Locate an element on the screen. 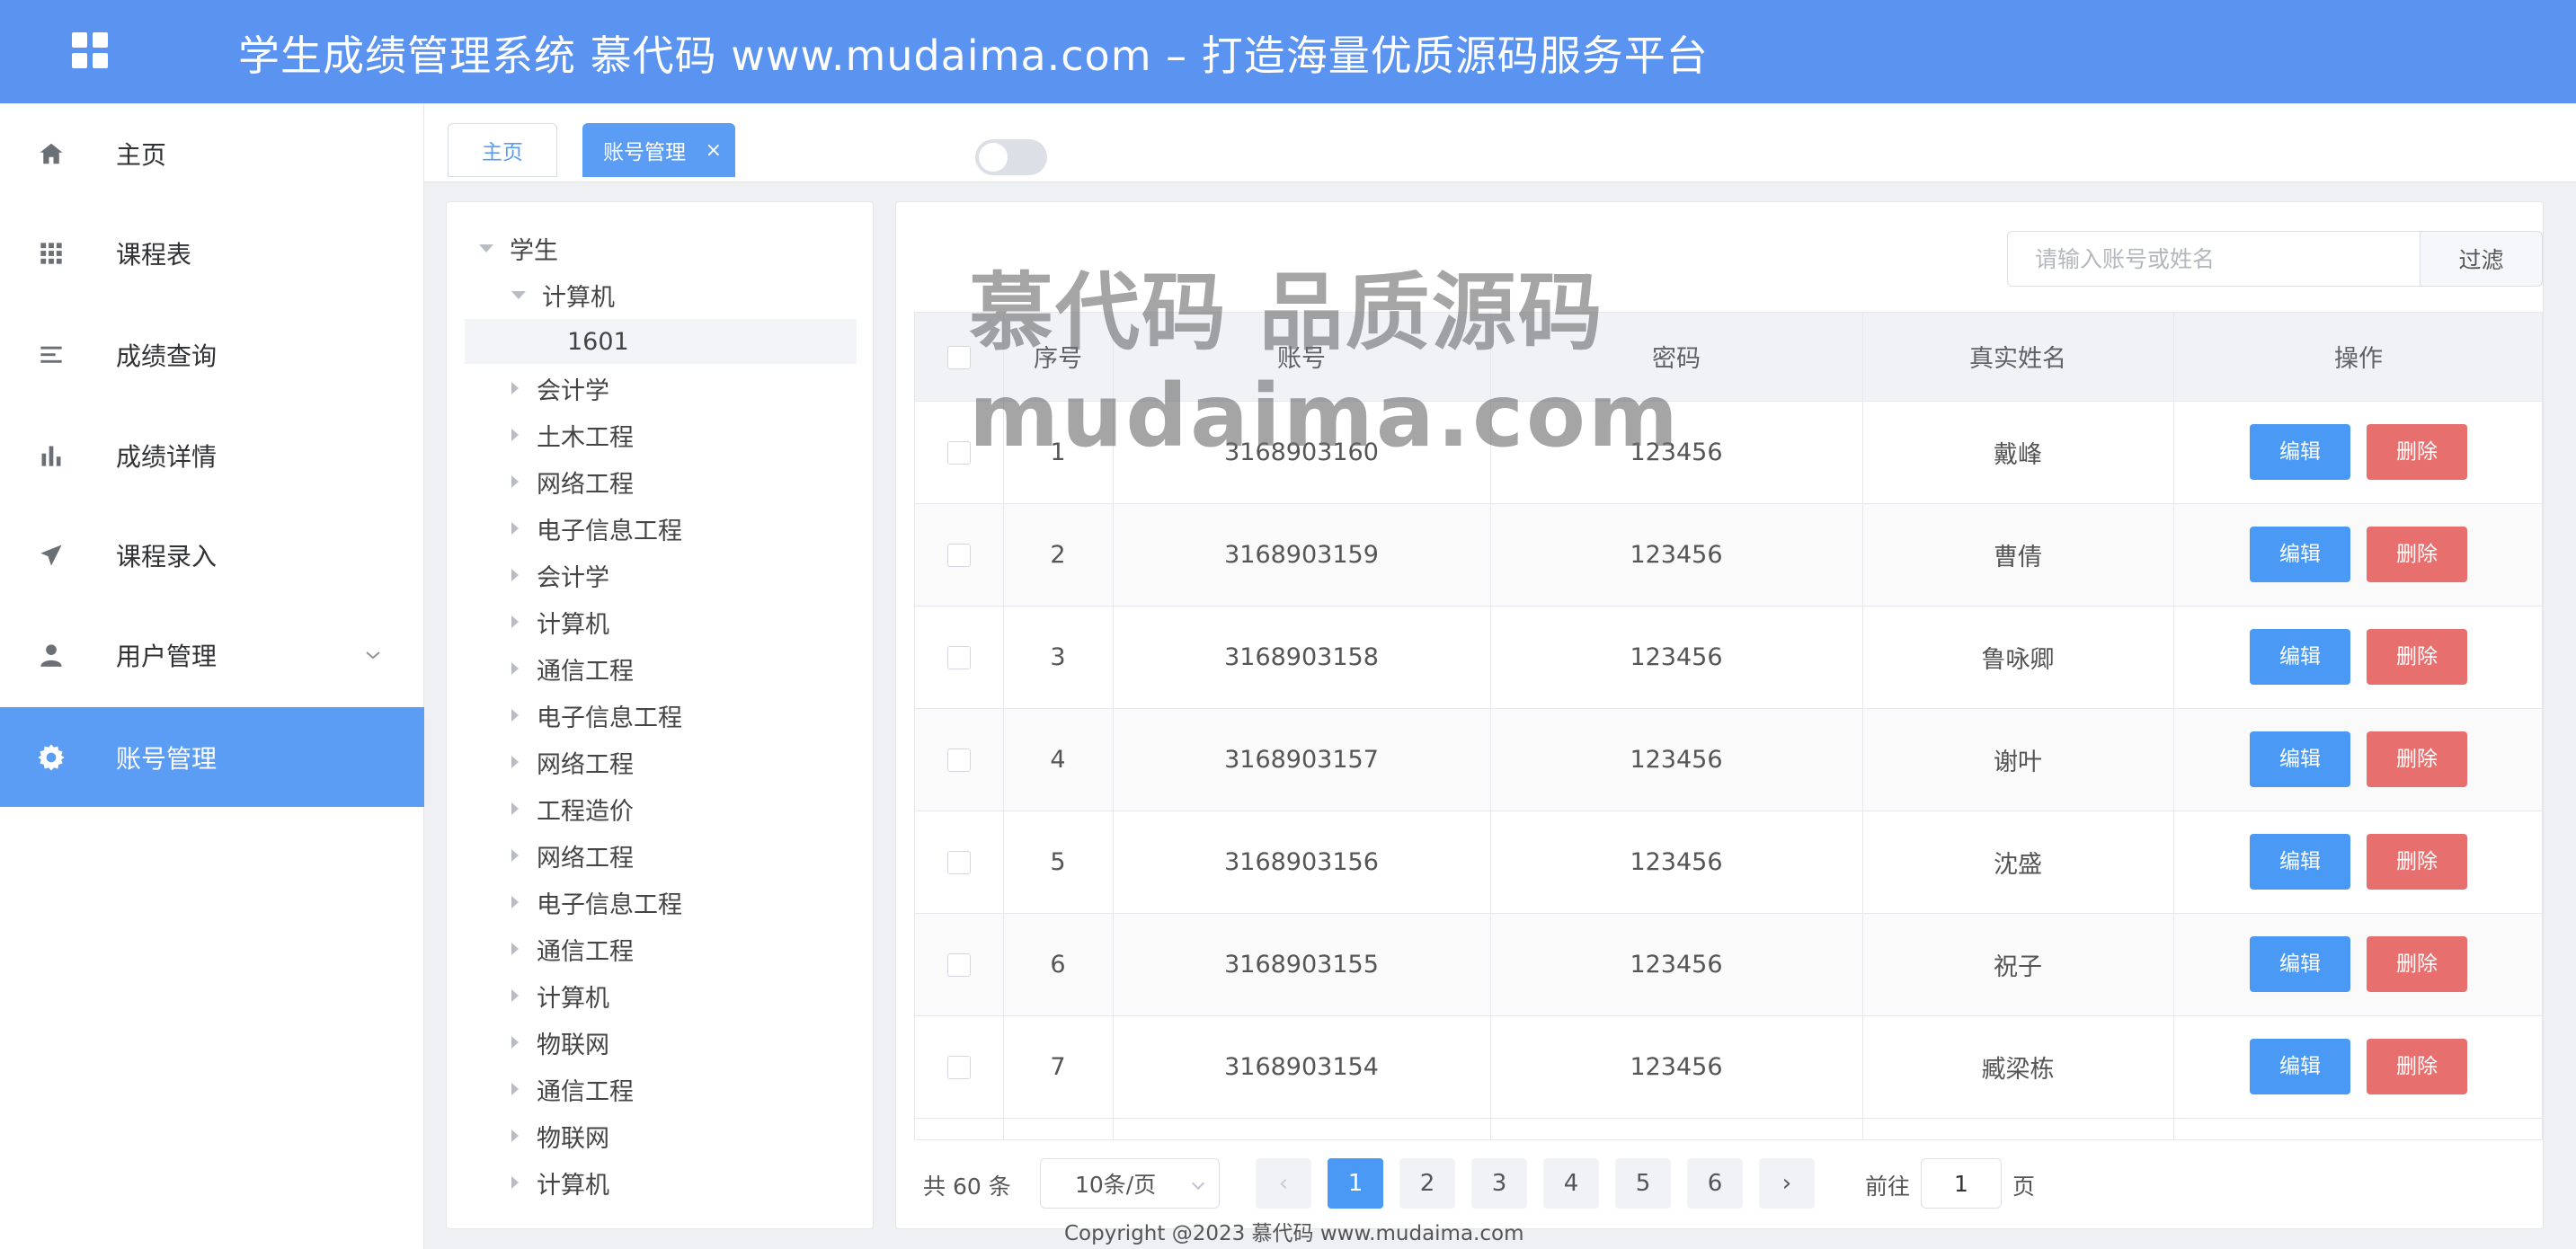 This screenshot has width=2576, height=1249. tree-node-expanded: 计算机 is located at coordinates (563, 294).